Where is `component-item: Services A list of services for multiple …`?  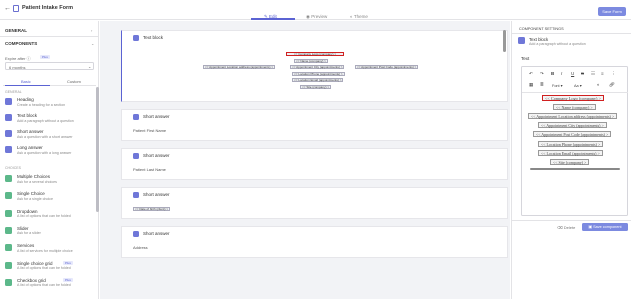
component-item: Services A list of services for multiple … is located at coordinates (50, 250).